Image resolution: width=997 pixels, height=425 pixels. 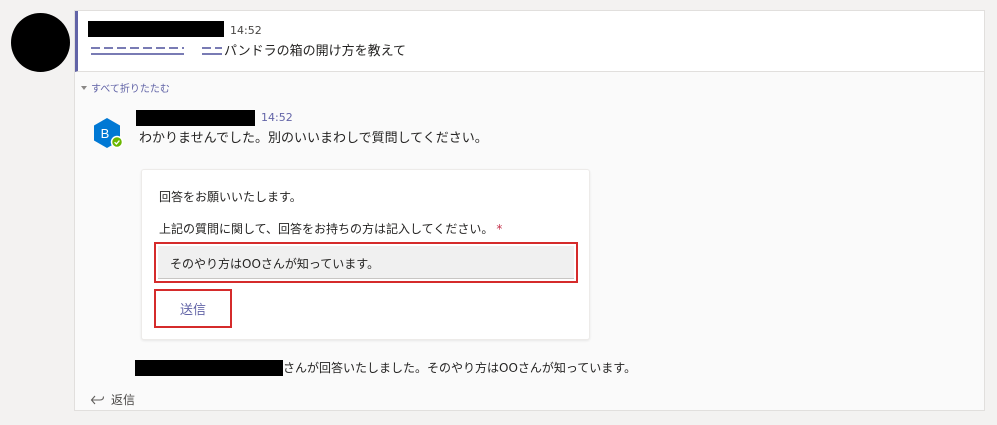 I want to click on redacted-responder-name, so click(x=209, y=367).